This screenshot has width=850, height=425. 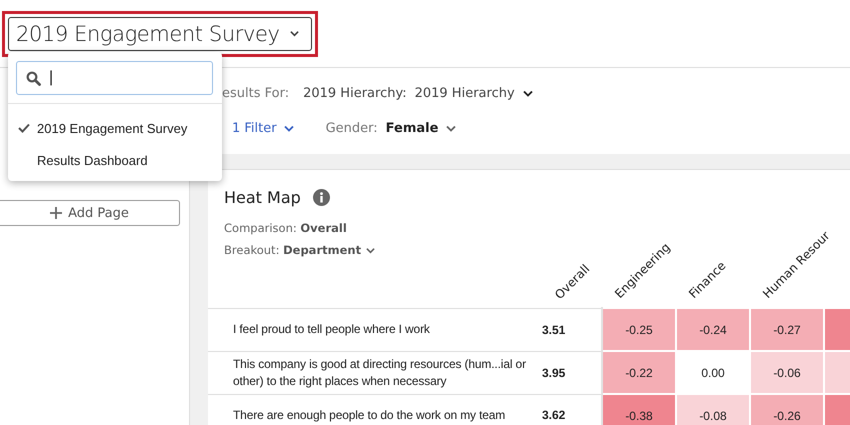 What do you see at coordinates (787, 372) in the screenshot?
I see `heat-map-cell: -0.06` at bounding box center [787, 372].